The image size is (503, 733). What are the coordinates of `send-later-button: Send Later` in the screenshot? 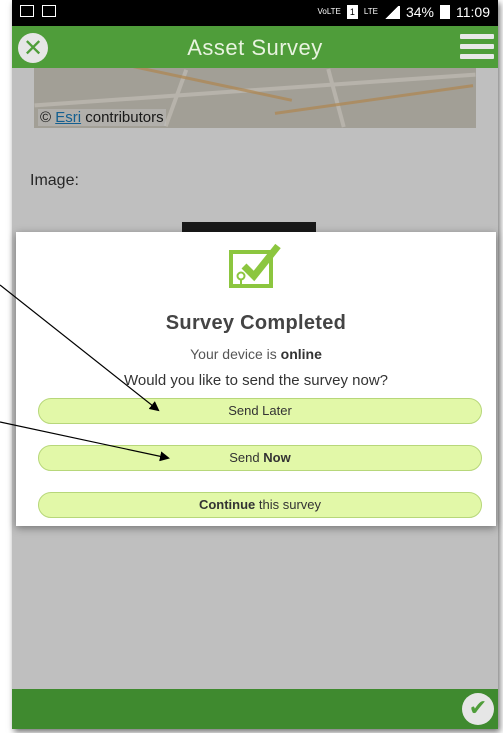 It's located at (260, 411).